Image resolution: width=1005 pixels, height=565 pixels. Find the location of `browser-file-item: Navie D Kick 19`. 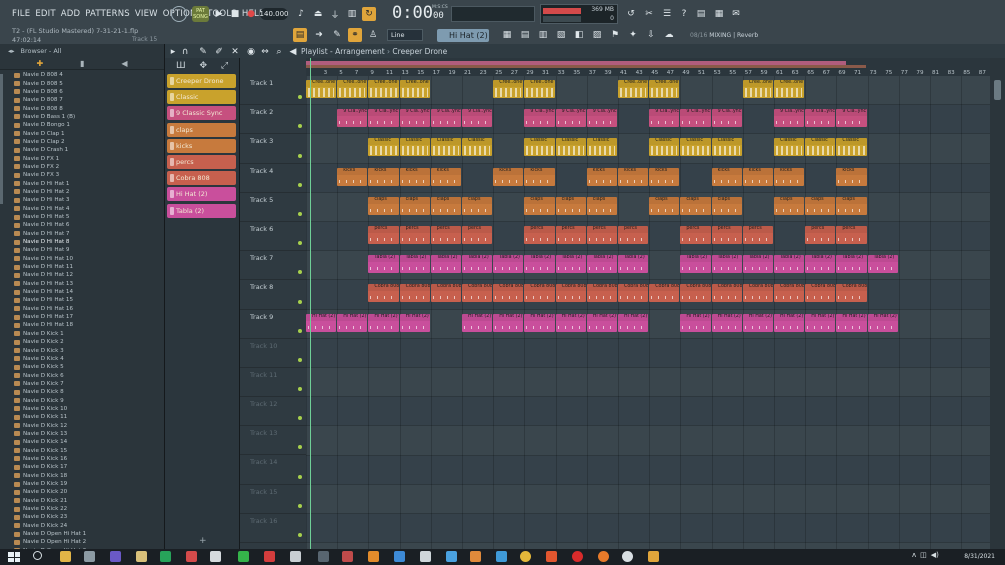

browser-file-item: Navie D Kick 19 is located at coordinates (82, 484).